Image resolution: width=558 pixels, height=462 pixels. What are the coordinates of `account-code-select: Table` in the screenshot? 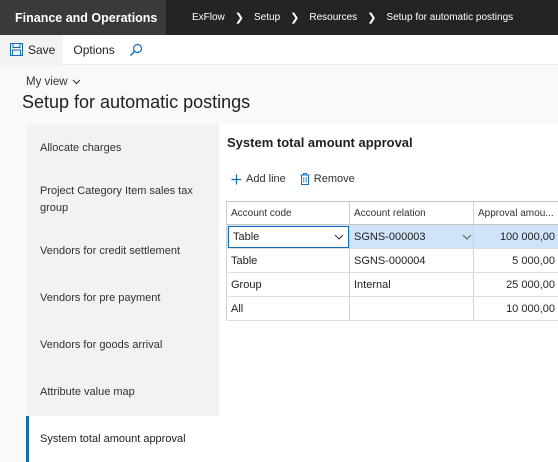 It's located at (288, 236).